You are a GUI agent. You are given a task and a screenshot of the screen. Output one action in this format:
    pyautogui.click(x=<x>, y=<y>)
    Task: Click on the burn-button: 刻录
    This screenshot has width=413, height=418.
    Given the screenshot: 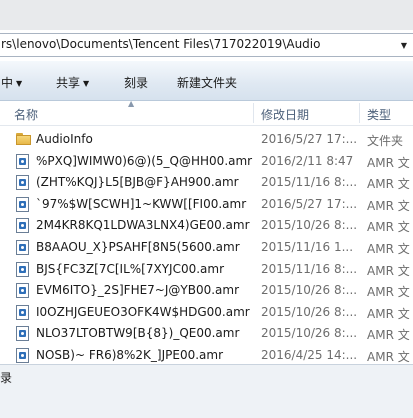 What is the action you would take?
    pyautogui.click(x=136, y=82)
    